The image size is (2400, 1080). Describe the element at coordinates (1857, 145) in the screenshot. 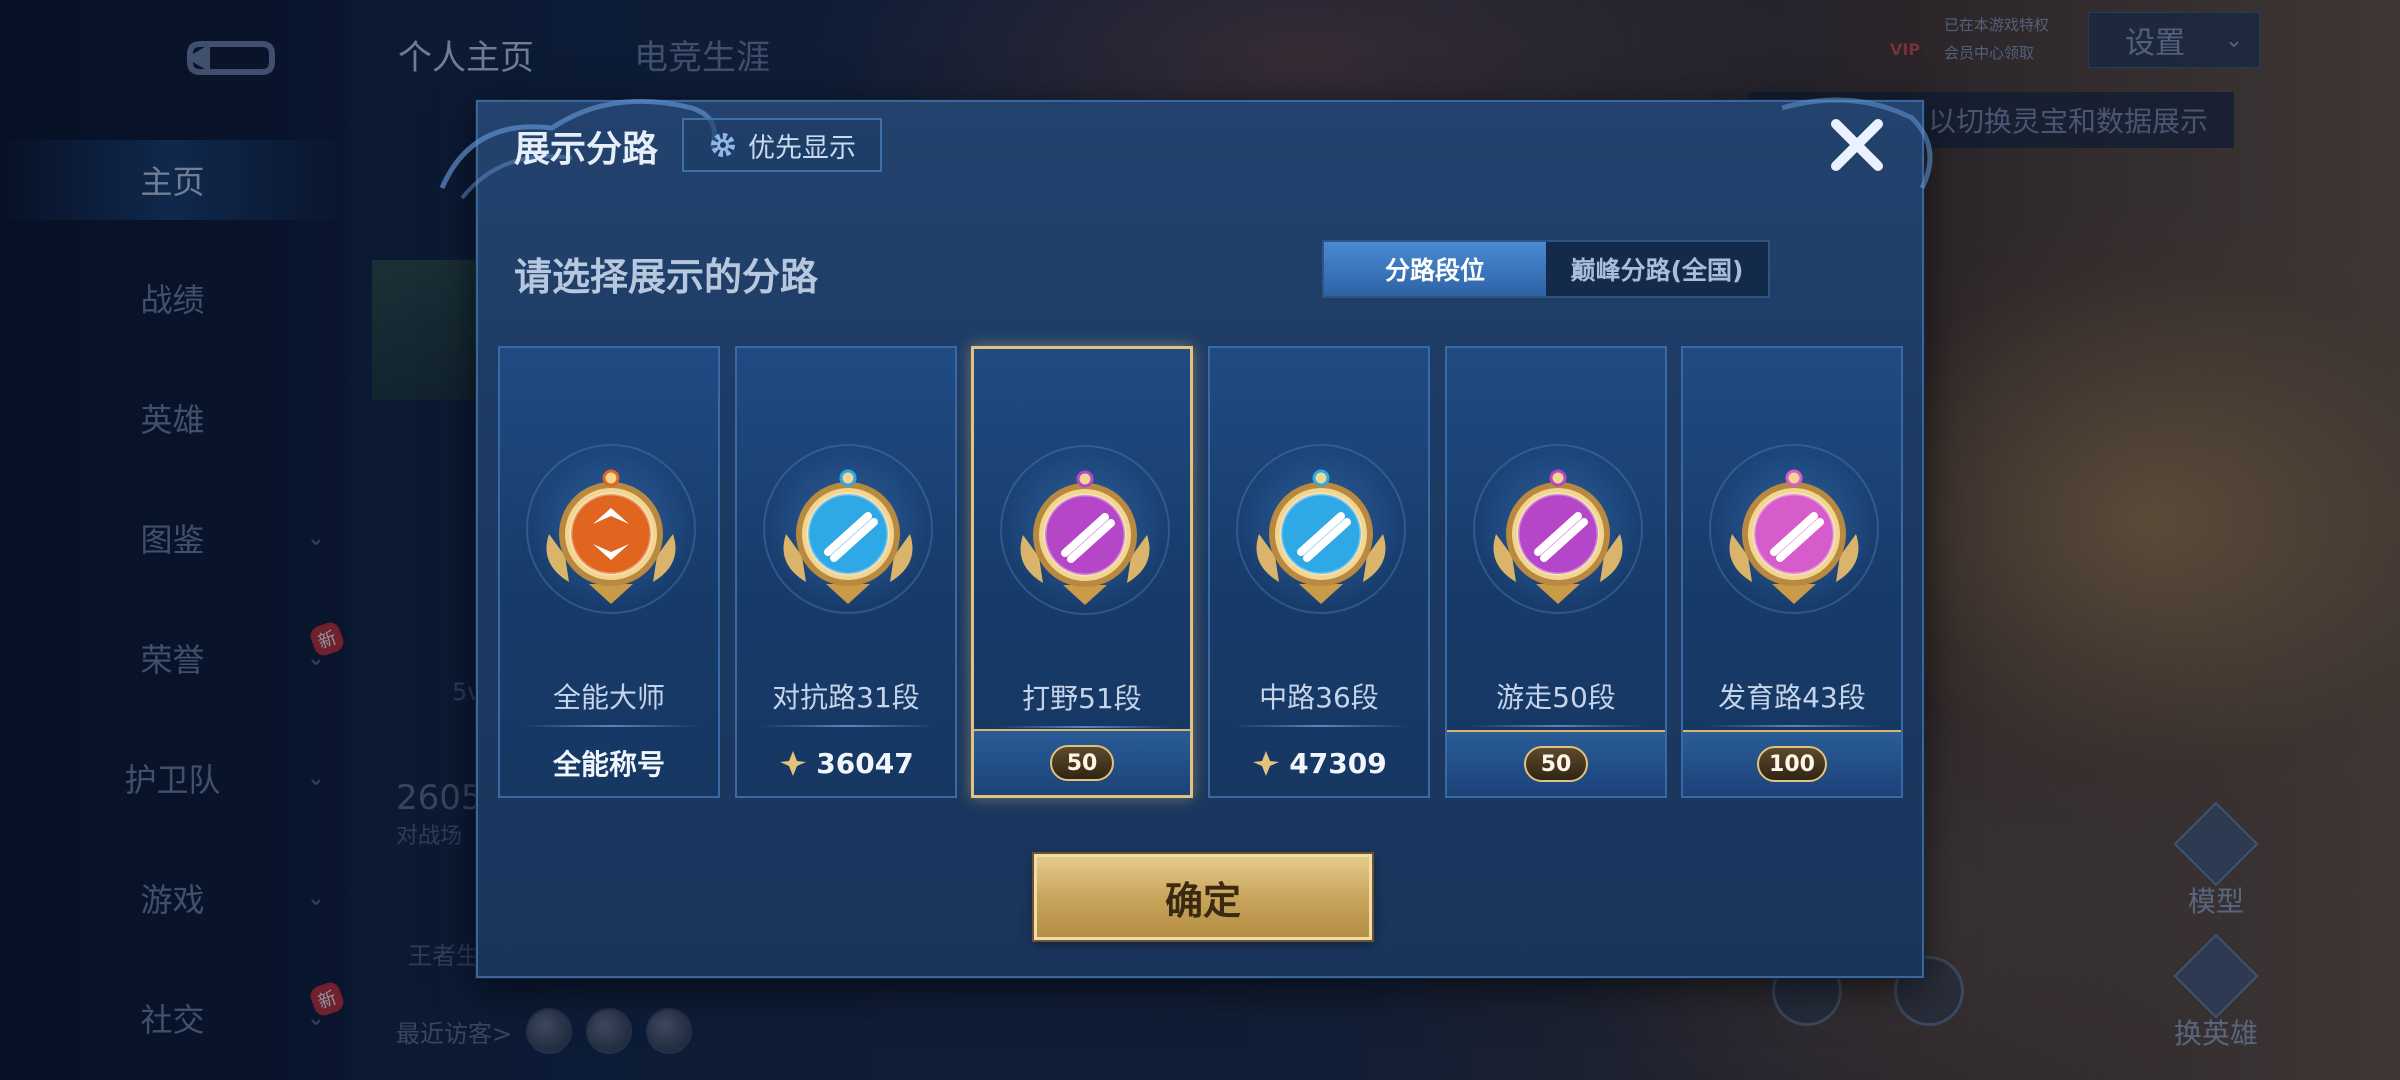

I see `close-icon` at that location.